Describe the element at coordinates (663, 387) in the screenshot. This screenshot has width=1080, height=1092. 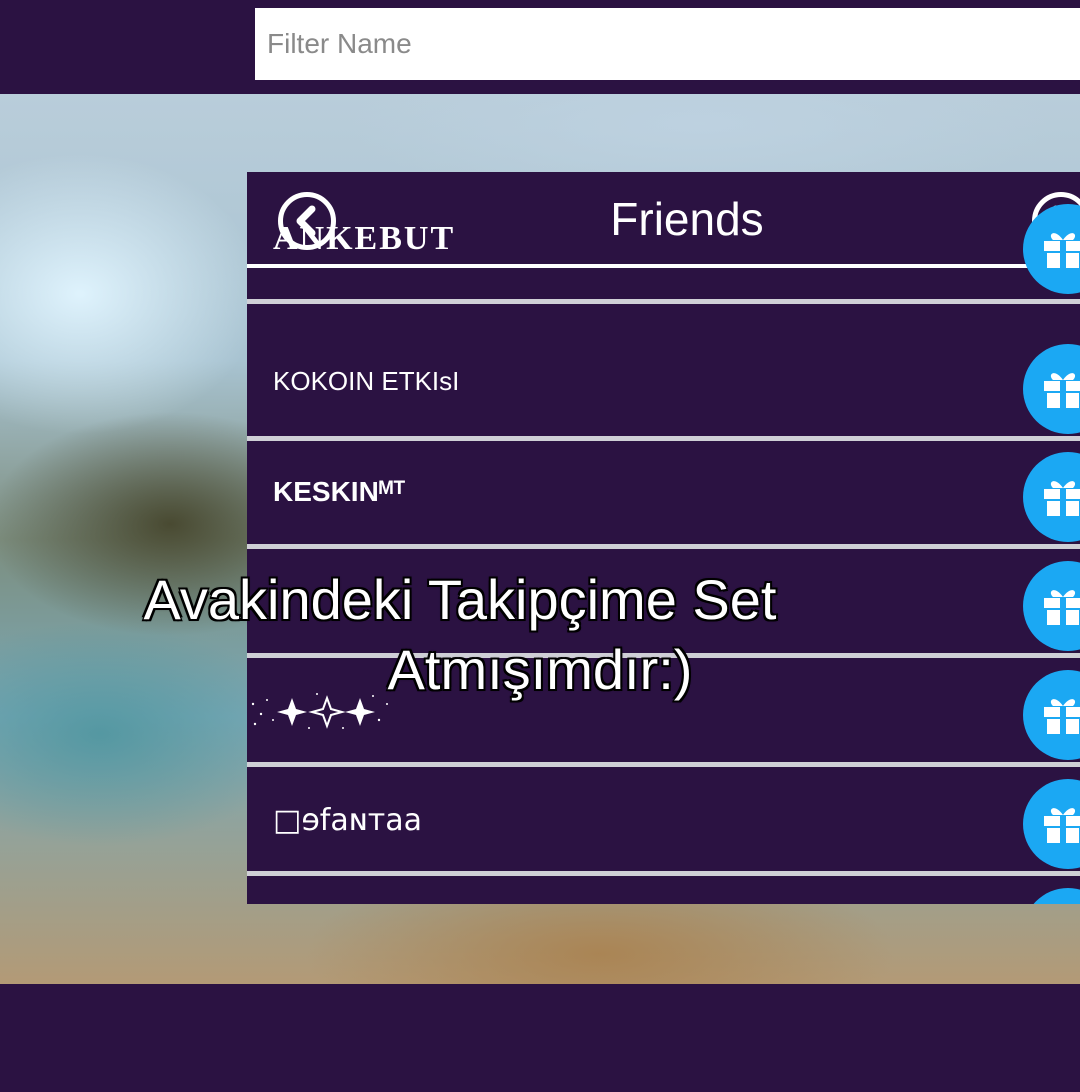
I see `friend-row: KOKOIN ETKIsI` at that location.